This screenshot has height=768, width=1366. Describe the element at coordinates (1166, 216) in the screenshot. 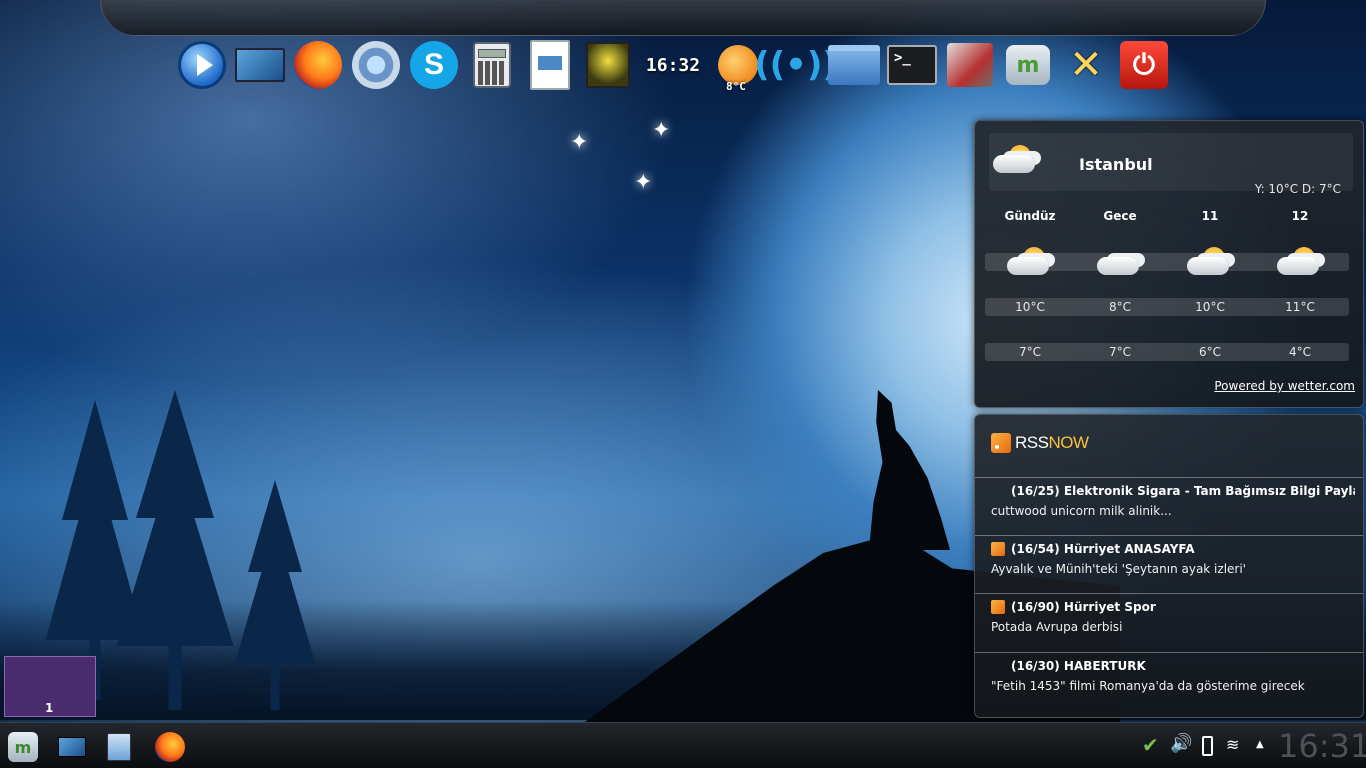

I see `weather-forecast-header: Gündüz Gece 11 12` at that location.